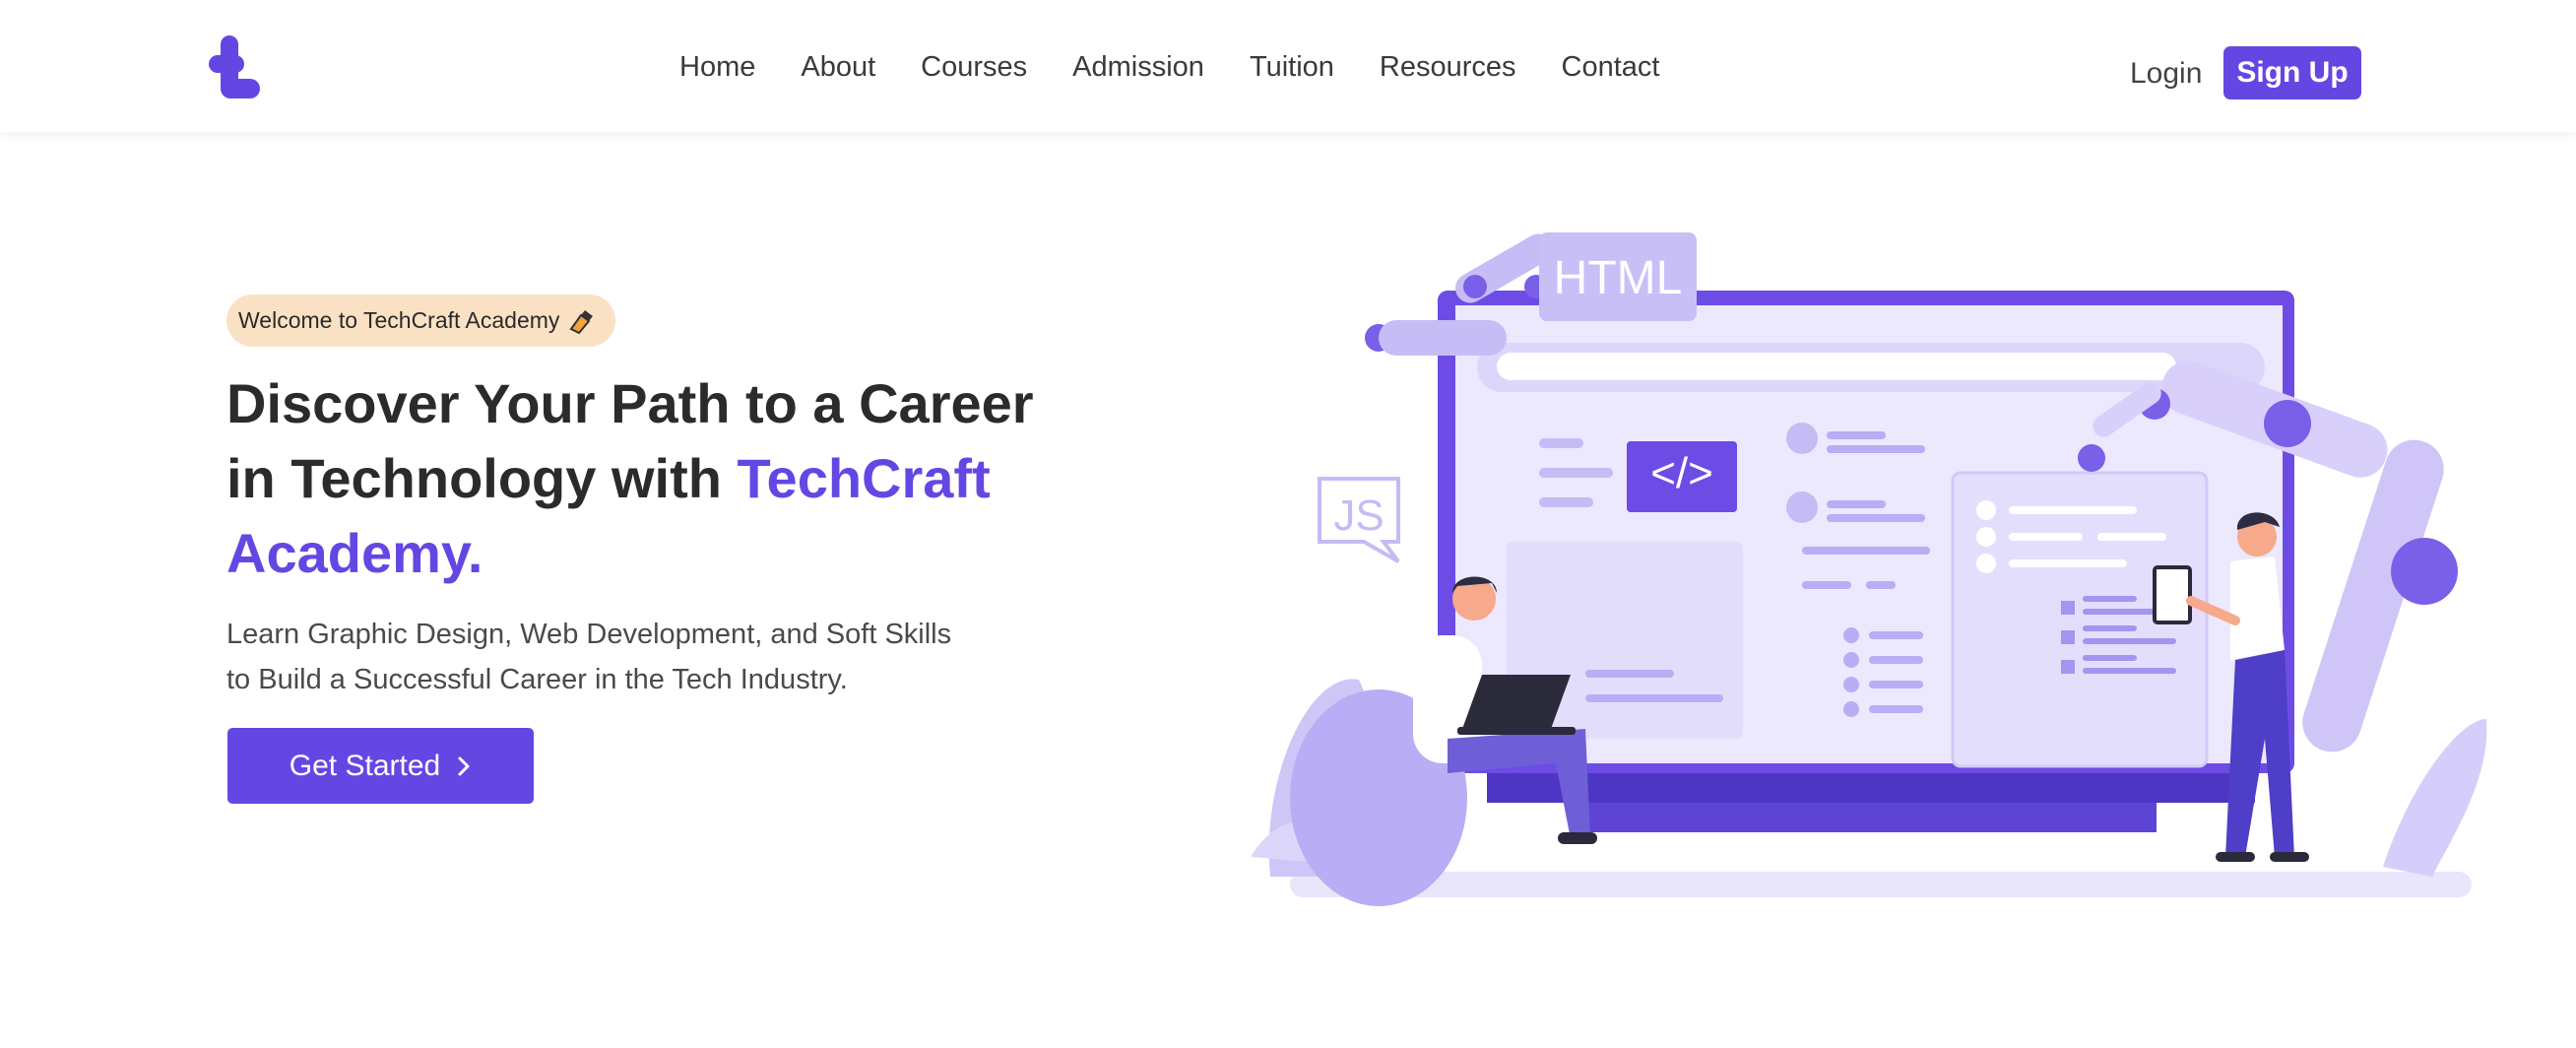  Describe the element at coordinates (838, 67) in the screenshot. I see `nav-about: About` at that location.